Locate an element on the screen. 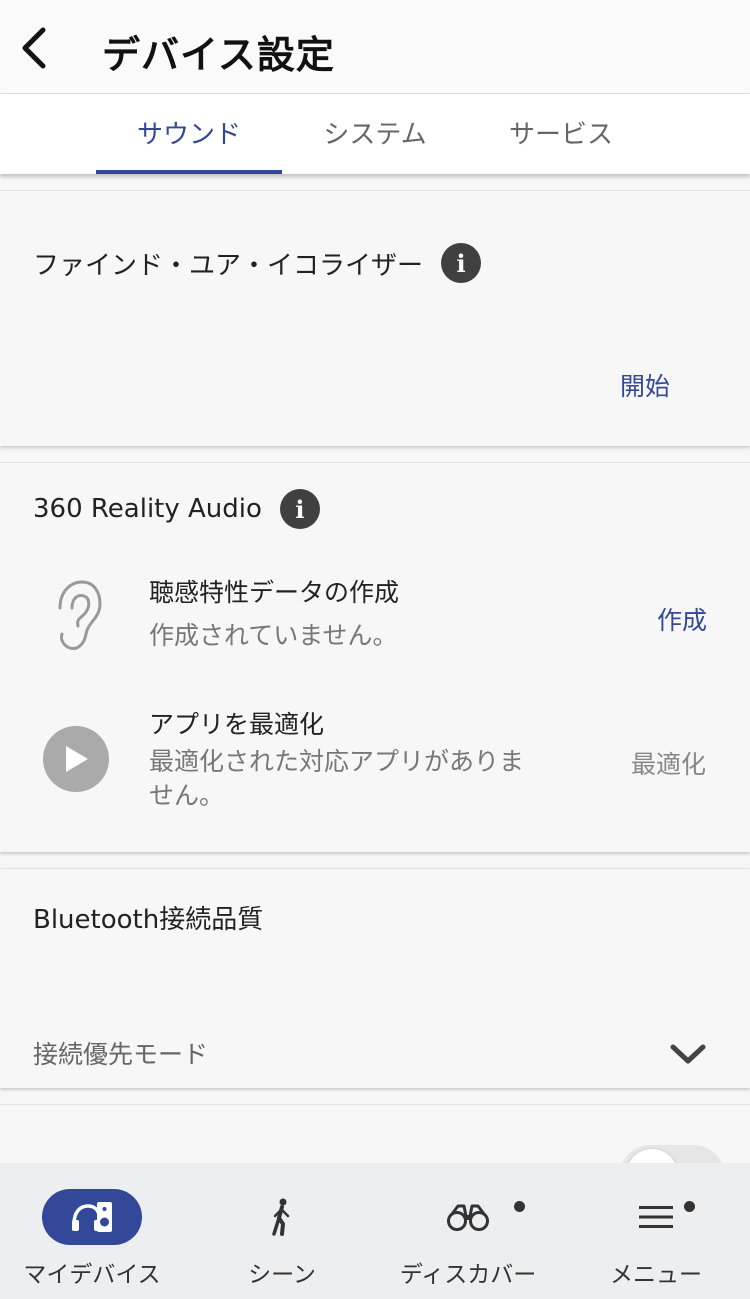 The image size is (750, 1299). nav-label: ディスカバー is located at coordinates (468, 1275).